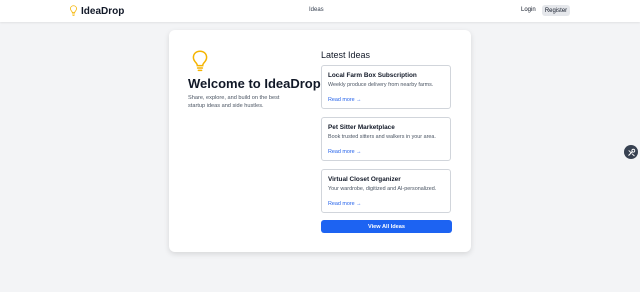  I want to click on floating-tools-button, so click(631, 152).